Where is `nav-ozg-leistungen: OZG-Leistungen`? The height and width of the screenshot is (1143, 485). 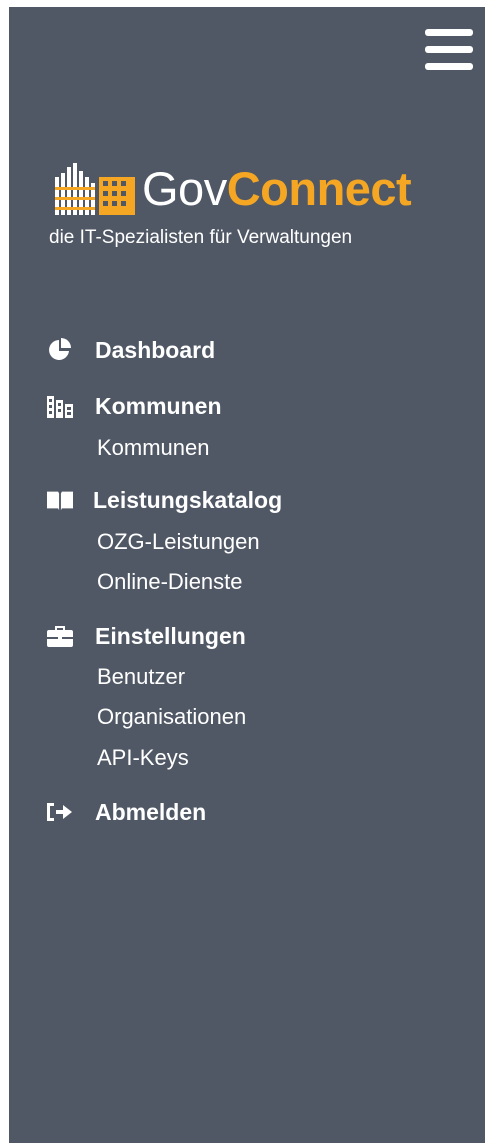
nav-ozg-leistungen: OZG-Leistungen is located at coordinates (178, 542).